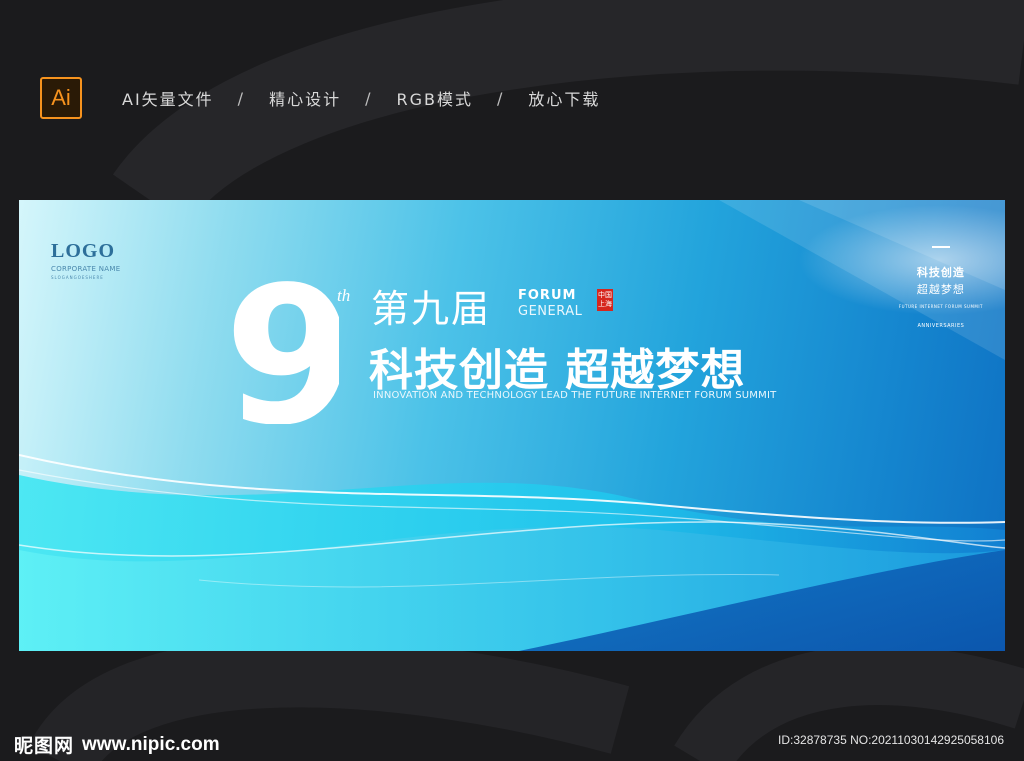 The image size is (1024, 761). What do you see at coordinates (361, 98) in the screenshot?
I see `feature-list: AI矢量文件 / 精心设计 / RGB模式 / 放心下载` at bounding box center [361, 98].